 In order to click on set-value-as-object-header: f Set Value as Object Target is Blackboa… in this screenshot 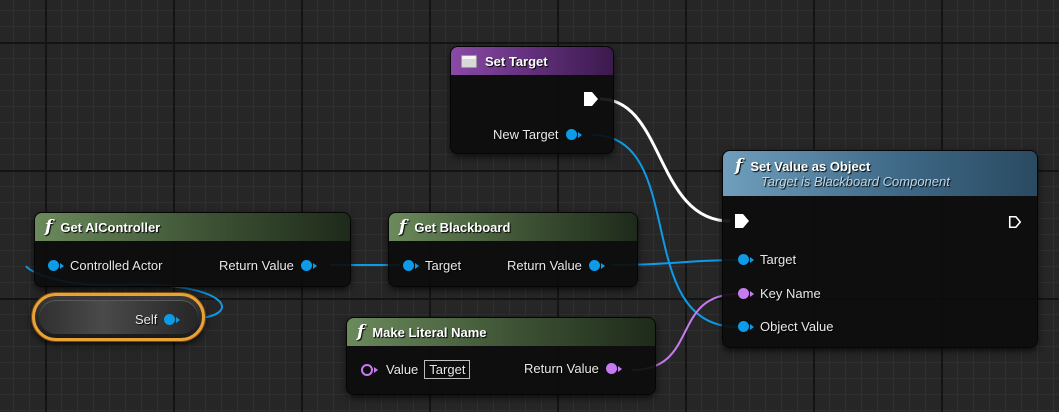, I will do `click(880, 173)`.